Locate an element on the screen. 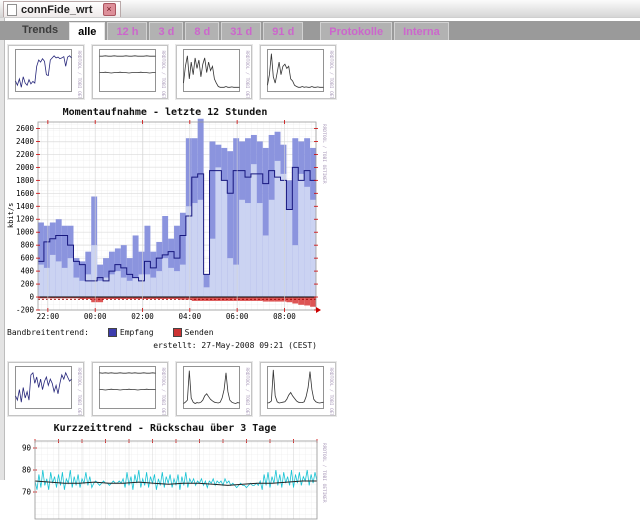 This screenshot has width=640, height=531. tab-12h: 12 h is located at coordinates (127, 31).